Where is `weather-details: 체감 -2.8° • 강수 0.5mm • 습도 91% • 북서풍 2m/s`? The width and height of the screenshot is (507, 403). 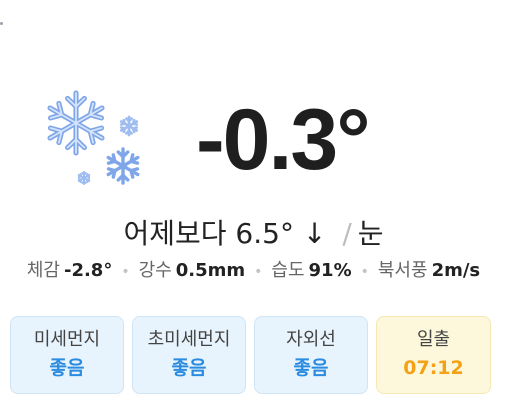 weather-details: 체감 -2.8° • 강수 0.5mm • 습도 91% • 북서풍 2m/s is located at coordinates (253, 271).